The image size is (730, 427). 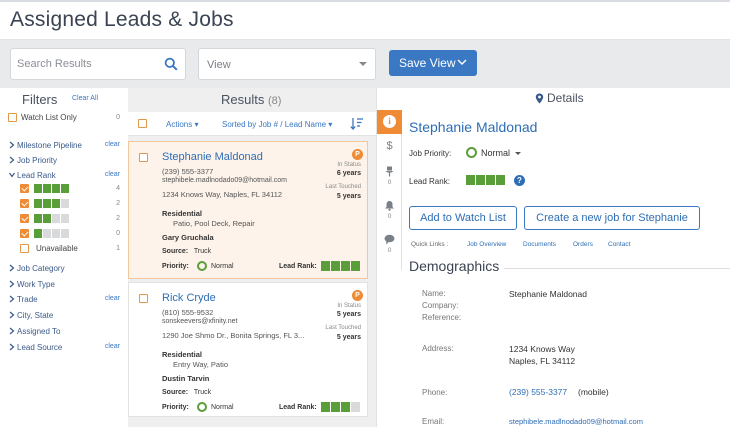 I want to click on page-title: Assigned Leads & Jobs, so click(x=122, y=19).